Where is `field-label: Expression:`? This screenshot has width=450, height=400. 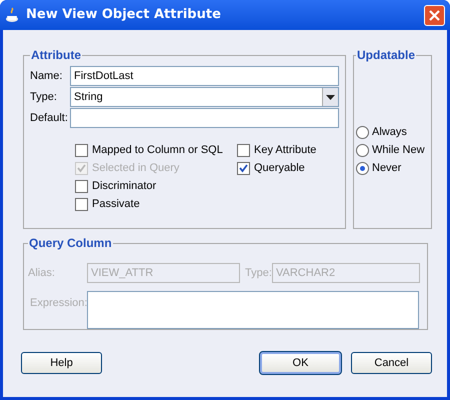
field-label: Expression: is located at coordinates (58, 303).